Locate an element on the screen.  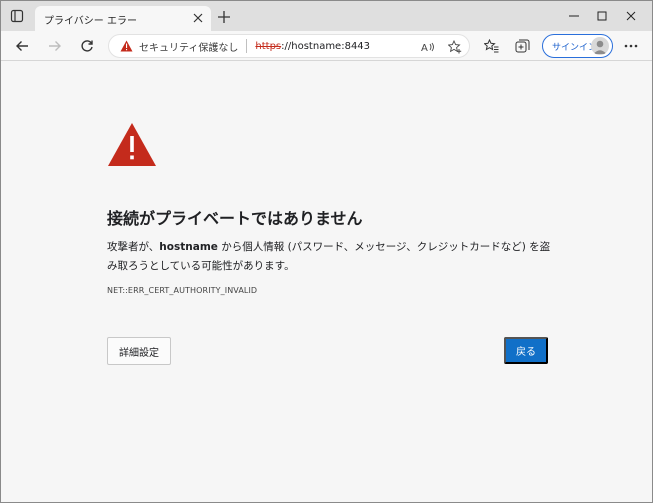
forward-arrow-icon is located at coordinates (55, 46).